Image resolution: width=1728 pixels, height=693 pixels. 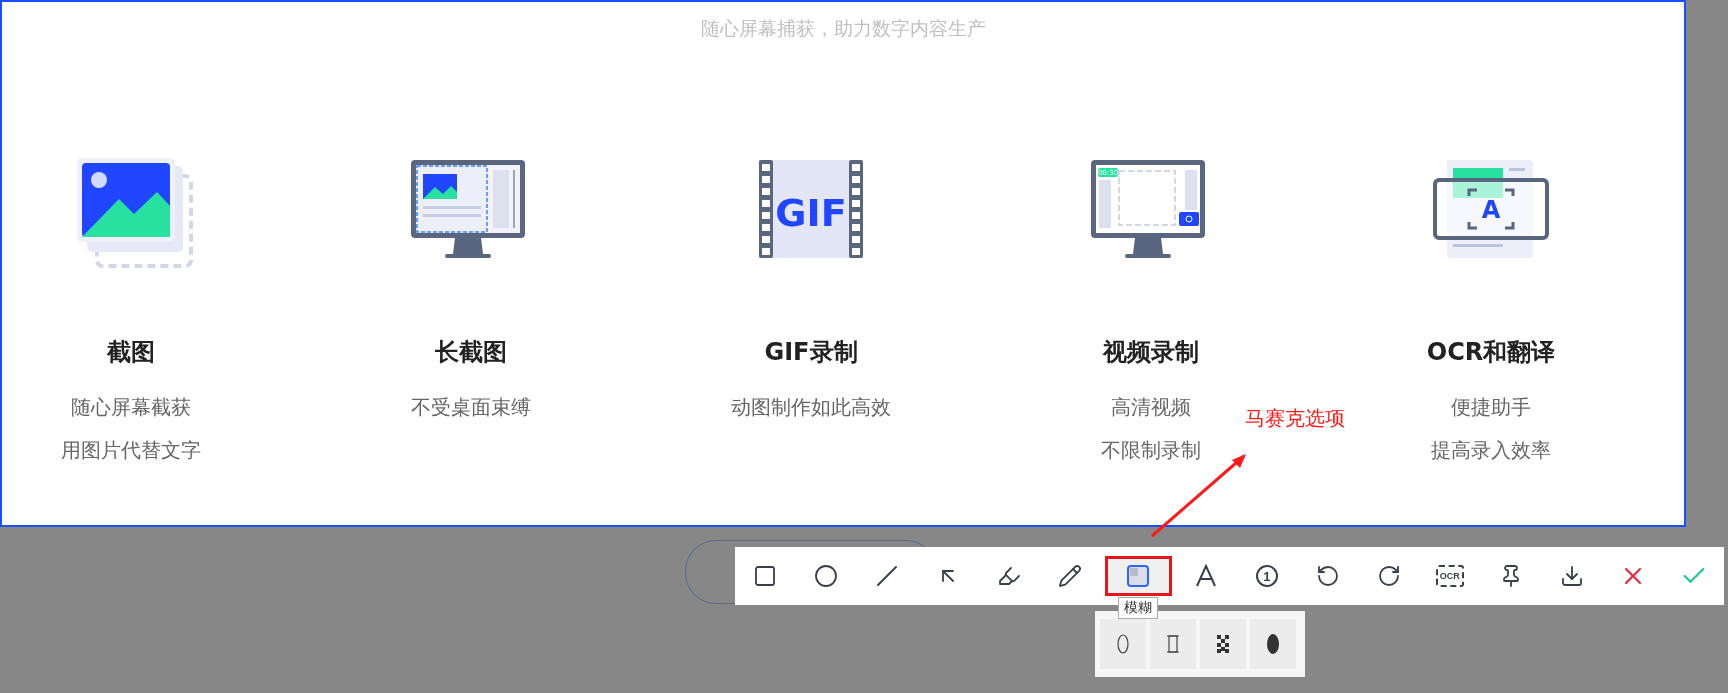 What do you see at coordinates (811, 352) in the screenshot?
I see `feature-title: GIF录制` at bounding box center [811, 352].